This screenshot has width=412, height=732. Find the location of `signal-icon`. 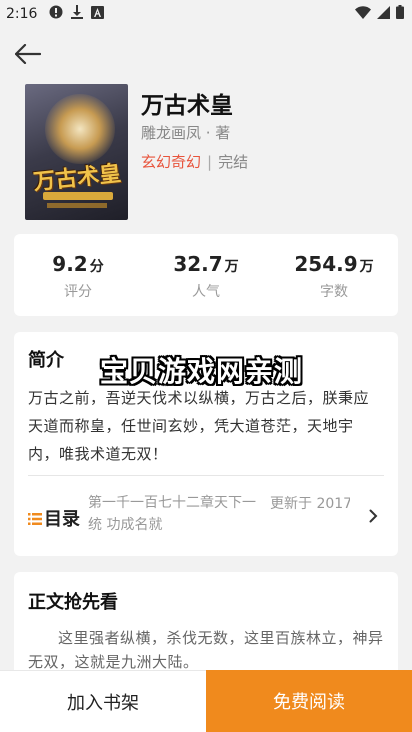

signal-icon is located at coordinates (383, 14).